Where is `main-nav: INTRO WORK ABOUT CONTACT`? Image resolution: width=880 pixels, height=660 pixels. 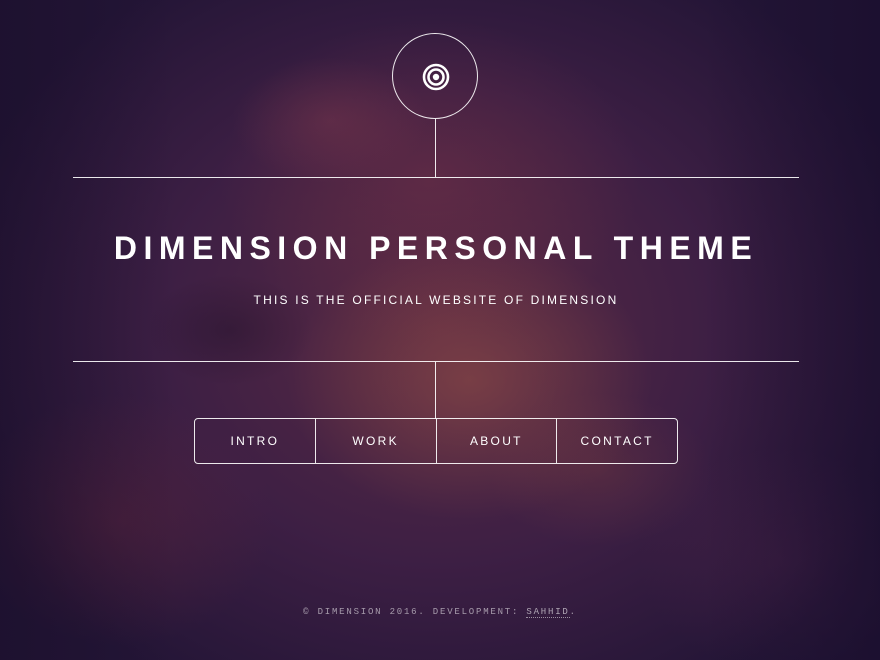 main-nav: INTRO WORK ABOUT CONTACT is located at coordinates (436, 441).